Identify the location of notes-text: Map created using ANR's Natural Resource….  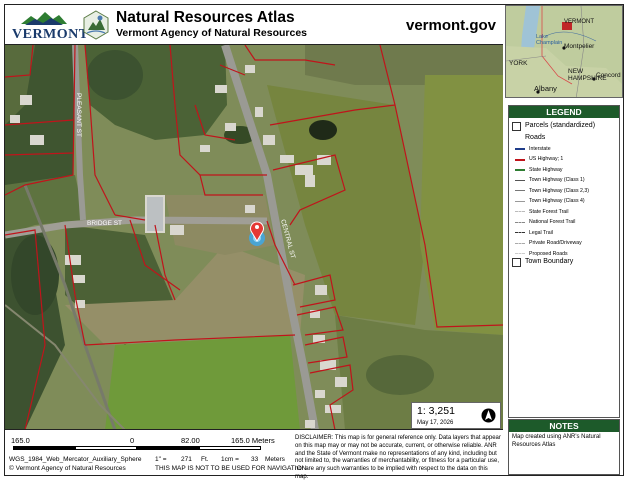
(556, 441).